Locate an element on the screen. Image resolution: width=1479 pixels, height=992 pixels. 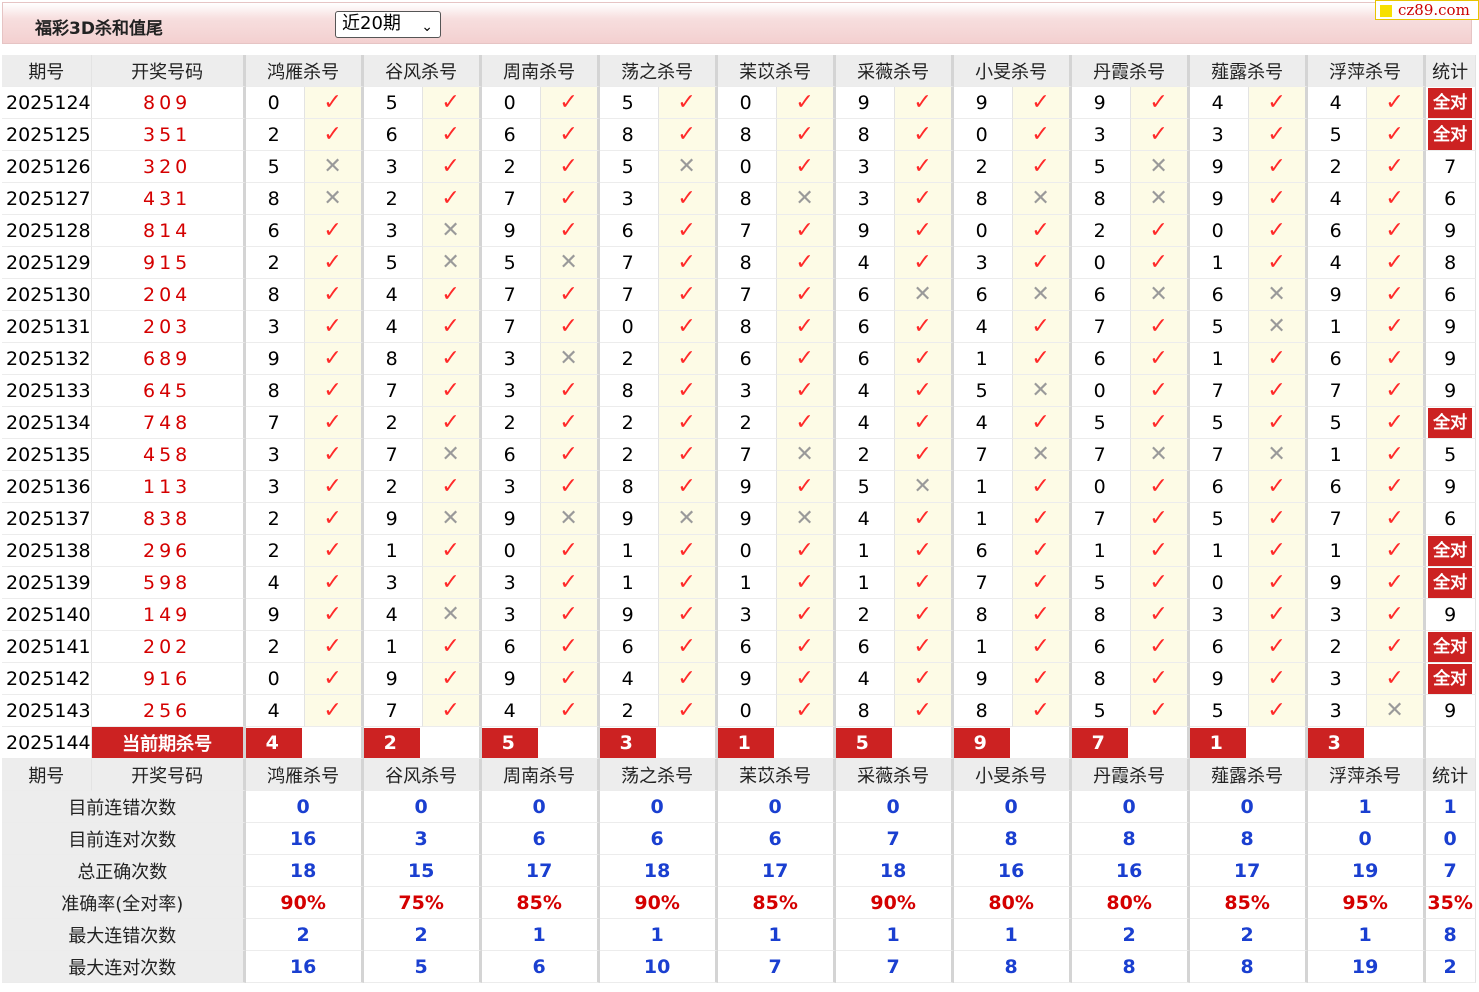
stat-value: 5 is located at coordinates (422, 967).